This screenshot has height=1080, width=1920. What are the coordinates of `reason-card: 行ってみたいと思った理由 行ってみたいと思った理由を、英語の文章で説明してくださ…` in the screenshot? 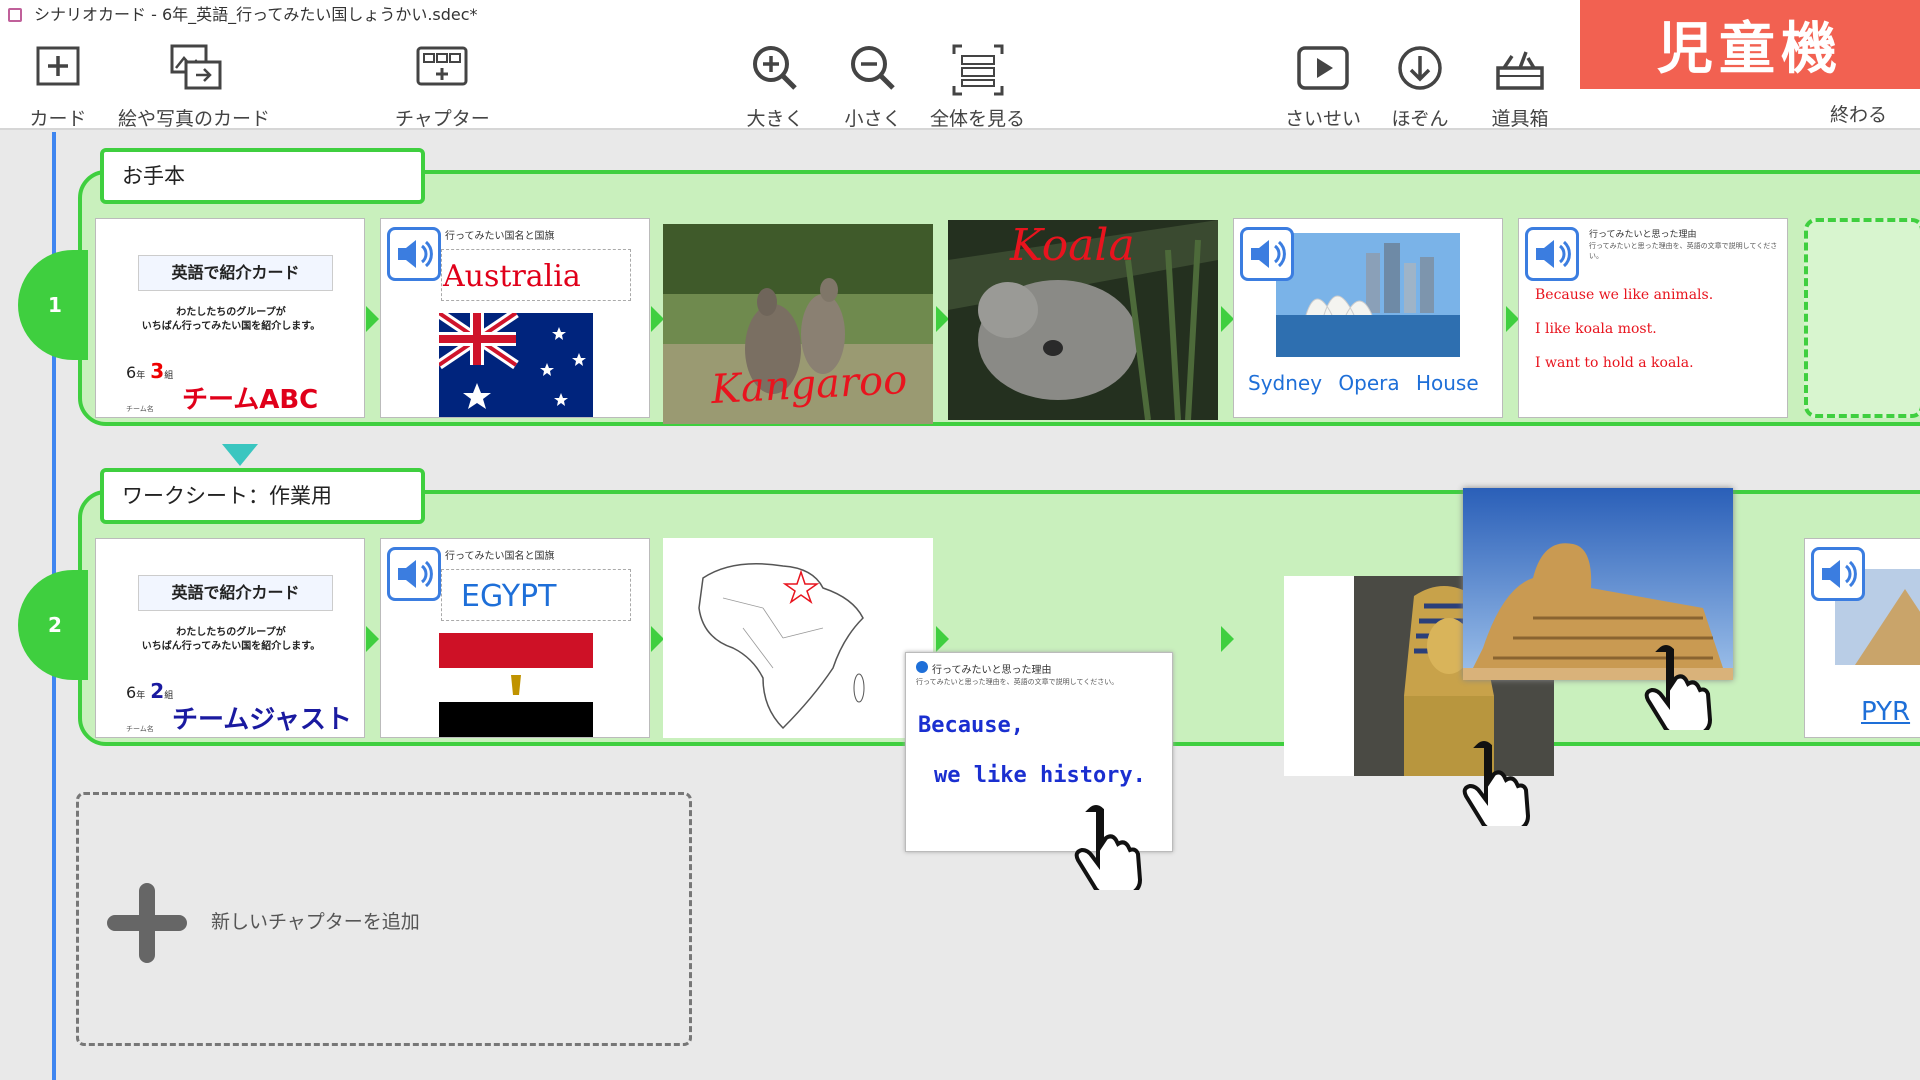 It's located at (1653, 318).